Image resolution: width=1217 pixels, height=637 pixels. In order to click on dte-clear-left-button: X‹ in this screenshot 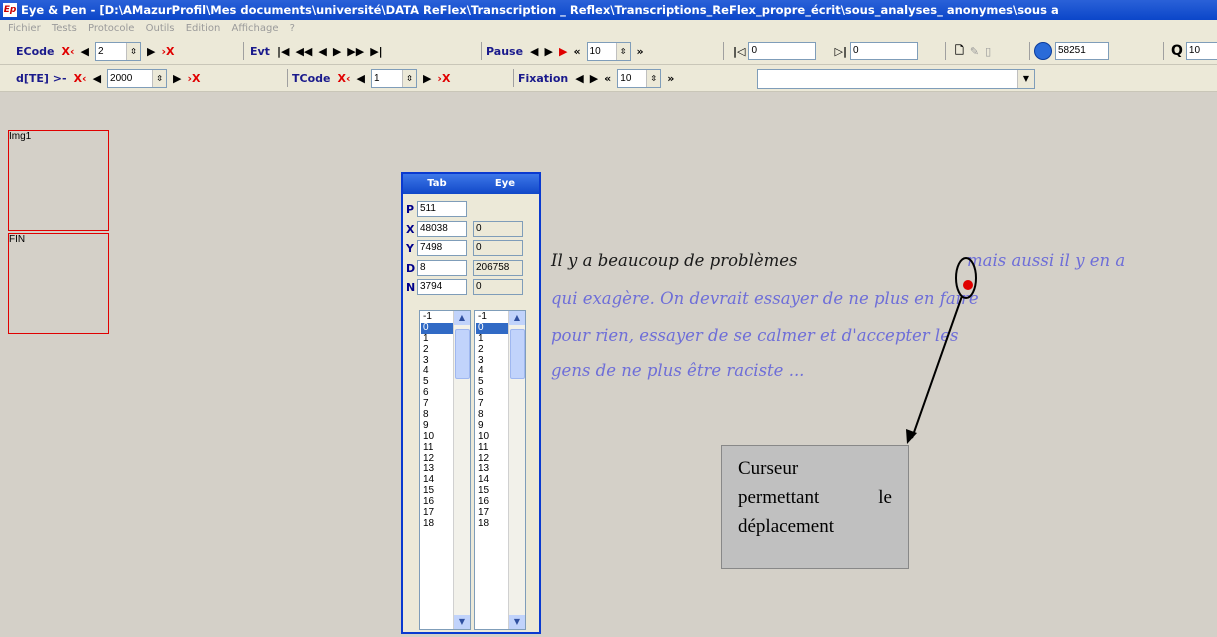, I will do `click(80, 78)`.